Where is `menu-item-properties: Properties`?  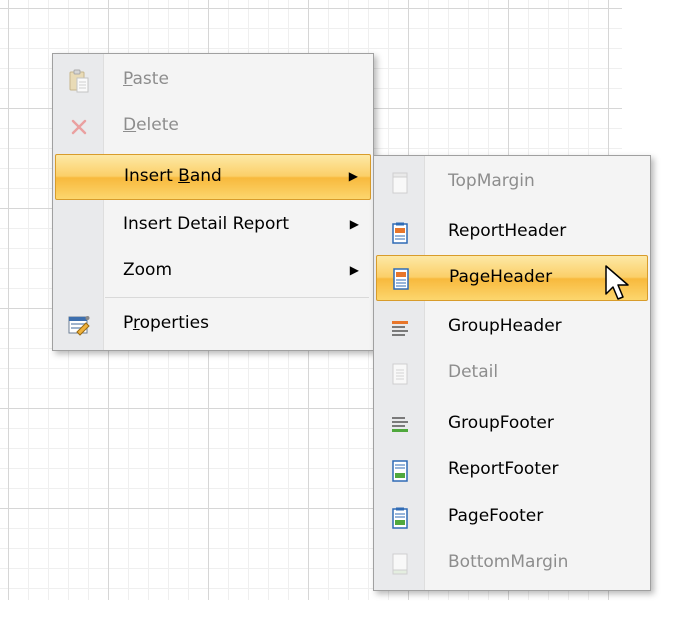 menu-item-properties: Properties is located at coordinates (213, 325).